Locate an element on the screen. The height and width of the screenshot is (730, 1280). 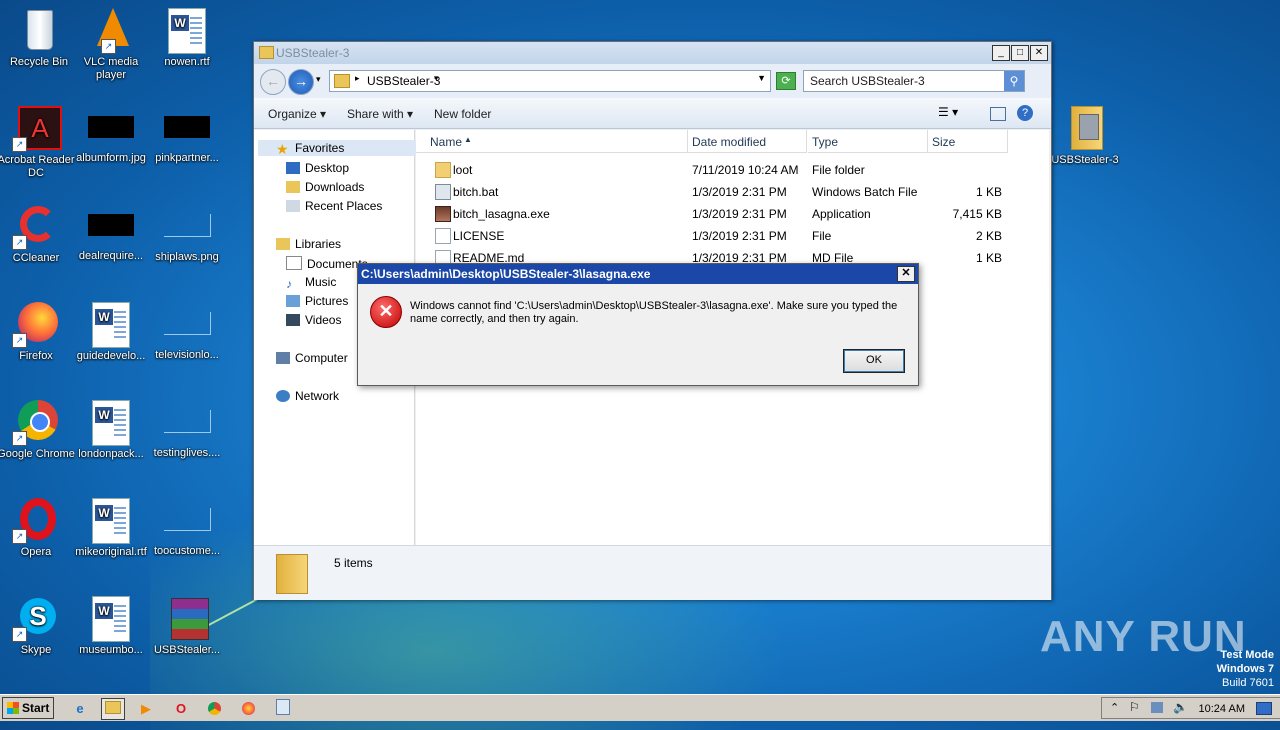
desktop-icon-vlc: ↗ VLC media player is located at coordinates (111, 44).